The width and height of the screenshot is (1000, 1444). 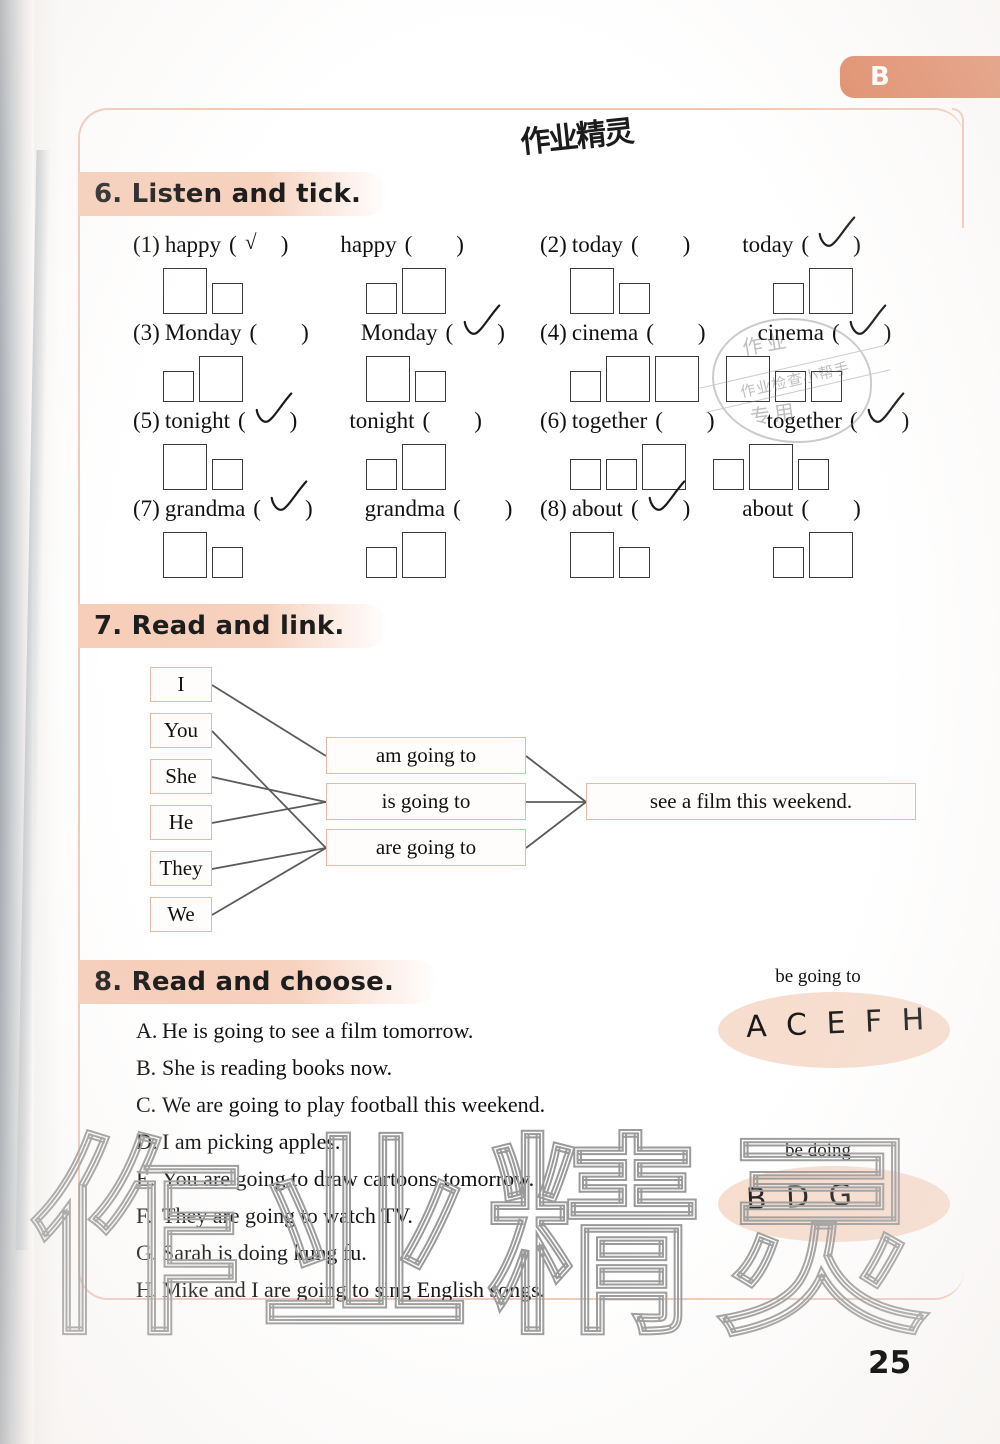 What do you see at coordinates (597, 244) in the screenshot?
I see `tick-word-left: today` at bounding box center [597, 244].